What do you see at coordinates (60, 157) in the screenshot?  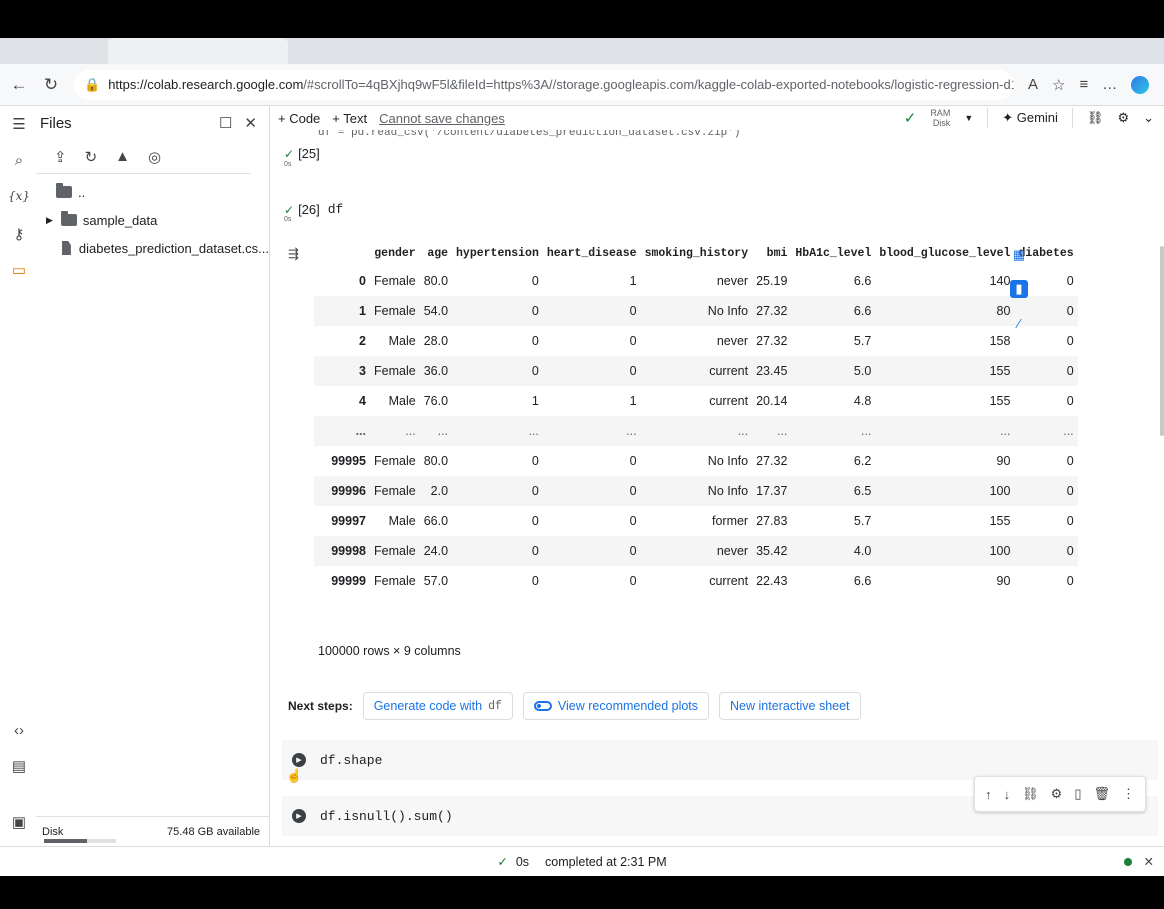 I see `upload-icon: ⇪` at bounding box center [60, 157].